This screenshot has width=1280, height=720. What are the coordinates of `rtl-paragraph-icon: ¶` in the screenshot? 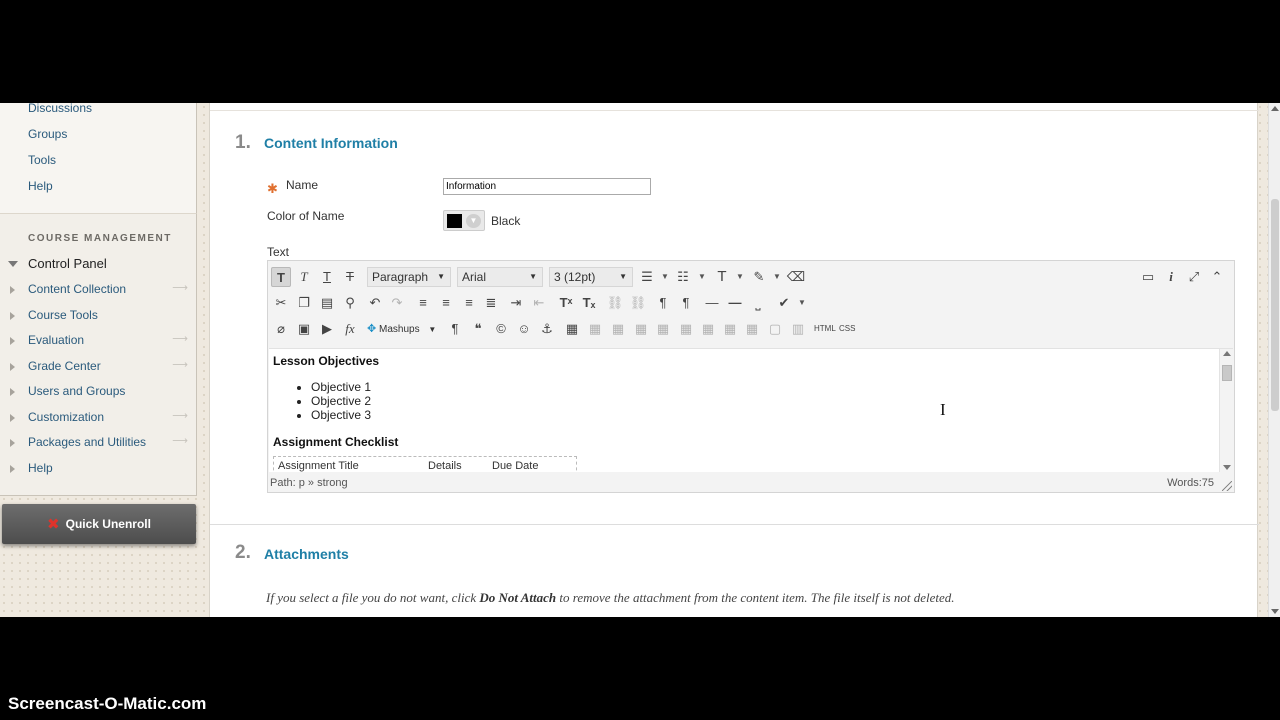 It's located at (663, 303).